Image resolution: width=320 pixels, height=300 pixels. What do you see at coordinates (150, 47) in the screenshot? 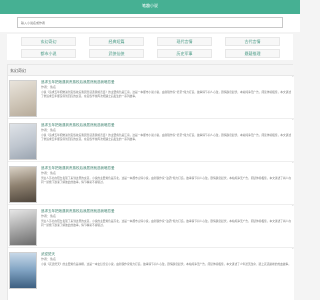
I see `category-nav: 玄幻奇幻 经典短篇 现代言情 古代言情 都市小说 武侠仙侠 历史军事 悬疑推理` at bounding box center [150, 47].